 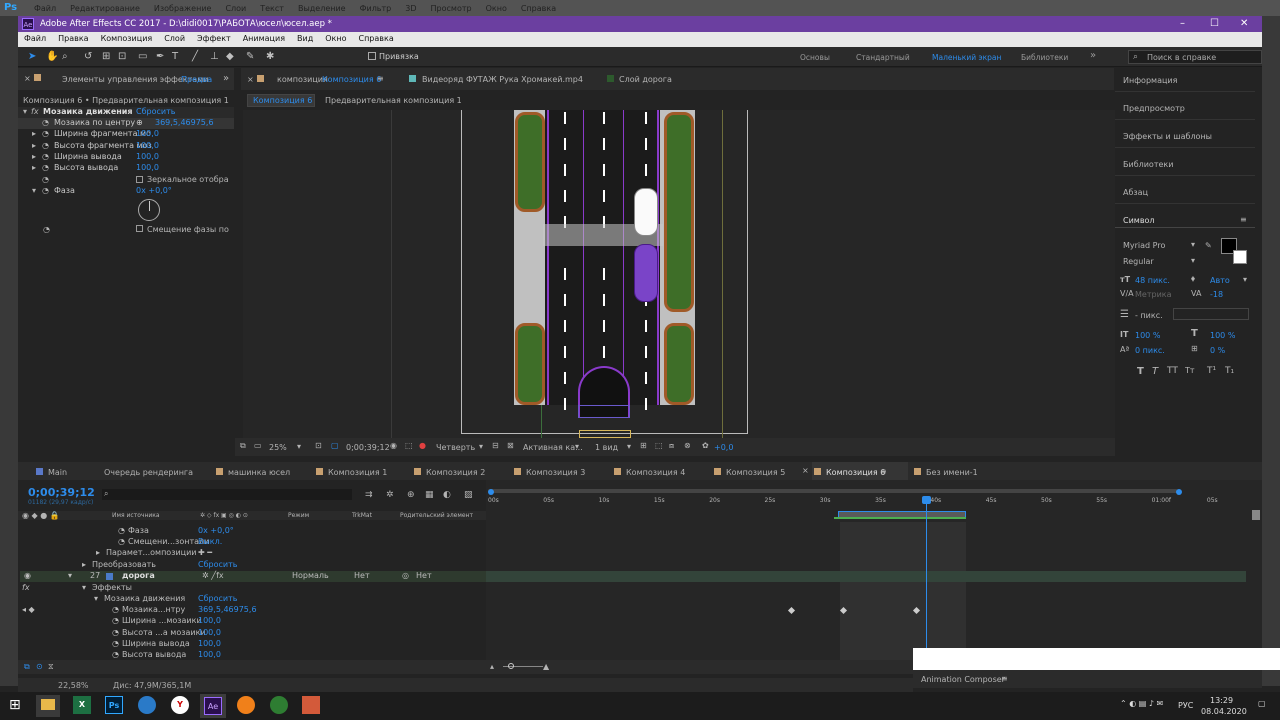 What do you see at coordinates (227, 494) in the screenshot?
I see `layer-search-input: ⌕` at bounding box center [227, 494].